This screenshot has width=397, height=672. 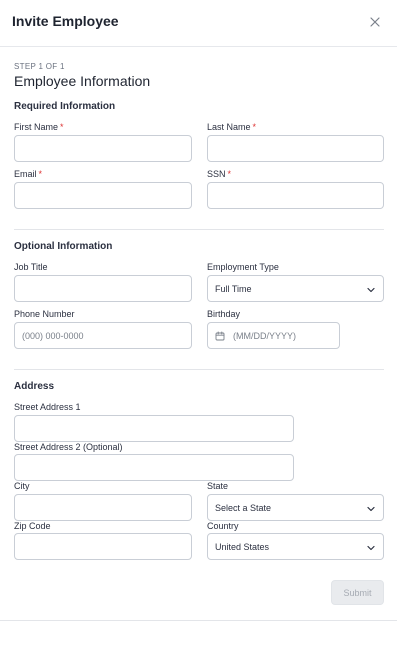 What do you see at coordinates (103, 546) in the screenshot?
I see `zip-input` at bounding box center [103, 546].